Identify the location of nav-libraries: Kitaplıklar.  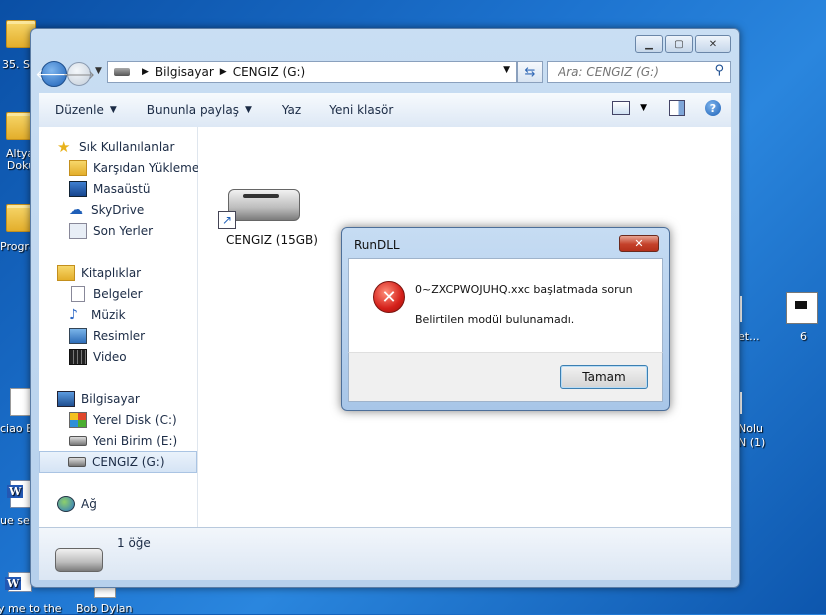
(127, 273).